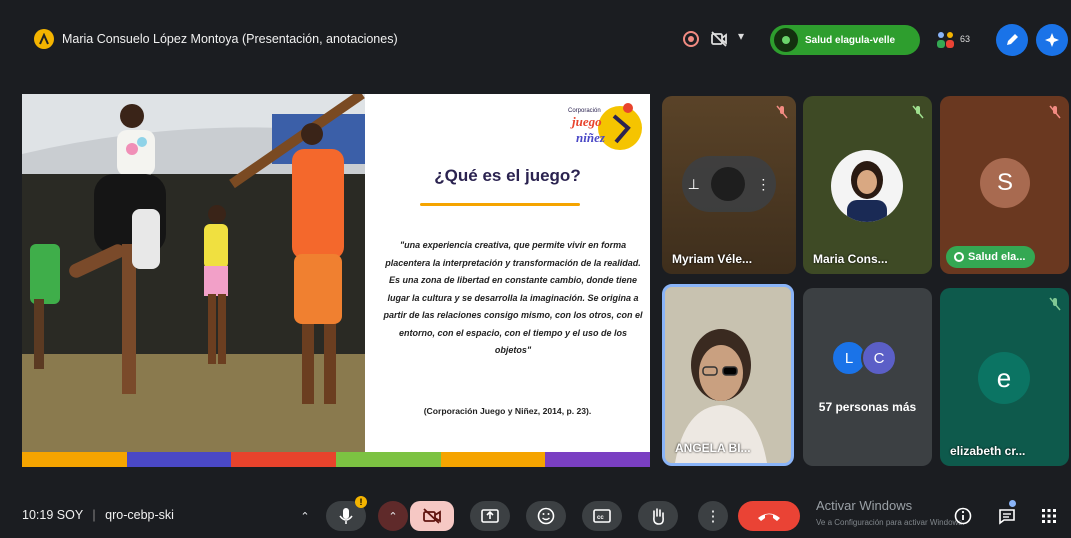  I want to click on avatar: e, so click(1004, 378).